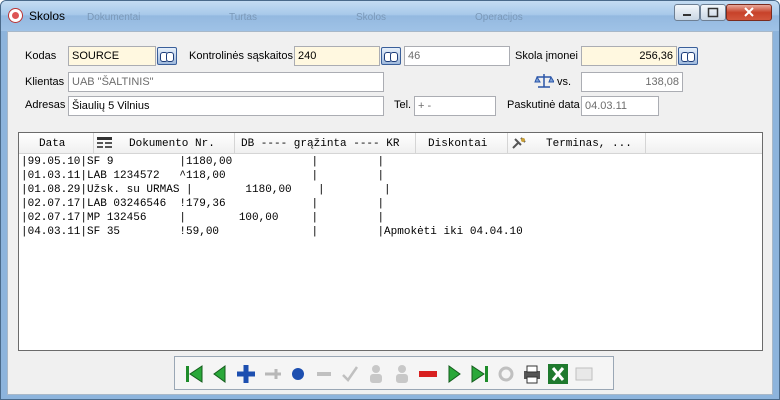 The height and width of the screenshot is (400, 780). I want to click on kontrolines-lookup-button, so click(391, 56).